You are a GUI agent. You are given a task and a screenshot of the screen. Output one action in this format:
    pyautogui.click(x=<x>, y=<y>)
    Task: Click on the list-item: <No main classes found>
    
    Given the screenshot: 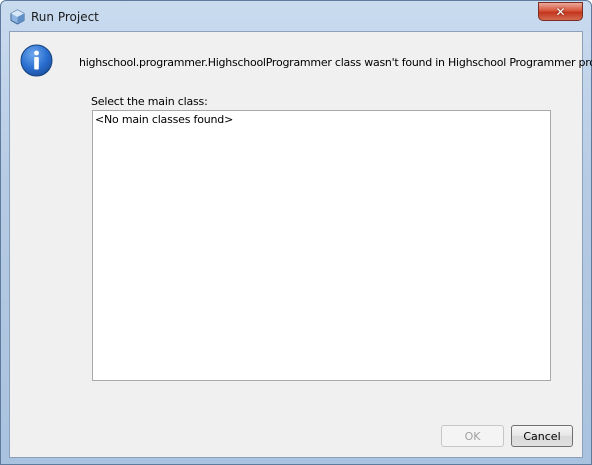 What is the action you would take?
    pyautogui.click(x=164, y=119)
    